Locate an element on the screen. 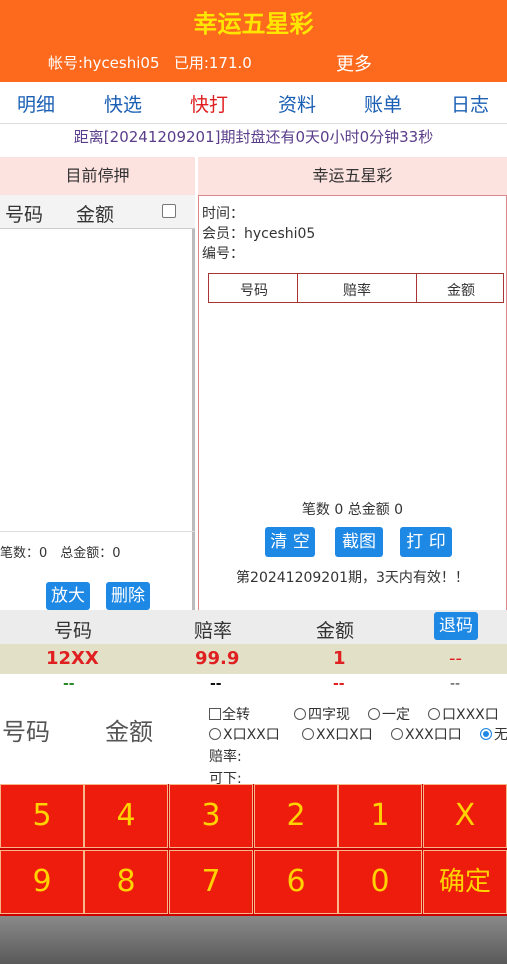 The height and width of the screenshot is (964, 507). receipt-title: 幸运五星彩 is located at coordinates (352, 176).